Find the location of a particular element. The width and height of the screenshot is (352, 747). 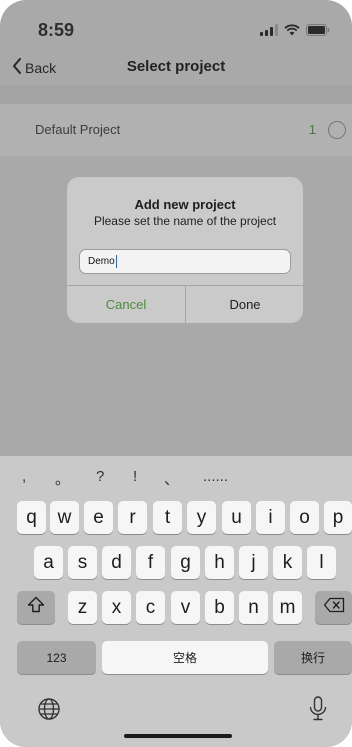

key-s: s is located at coordinates (82, 562).